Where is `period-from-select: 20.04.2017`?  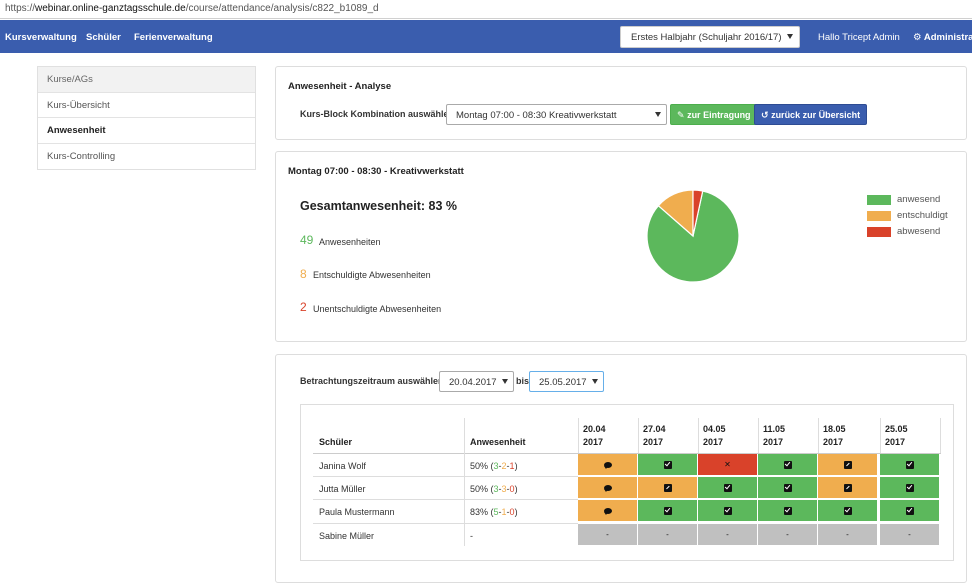
period-from-select: 20.04.2017 is located at coordinates (476, 381).